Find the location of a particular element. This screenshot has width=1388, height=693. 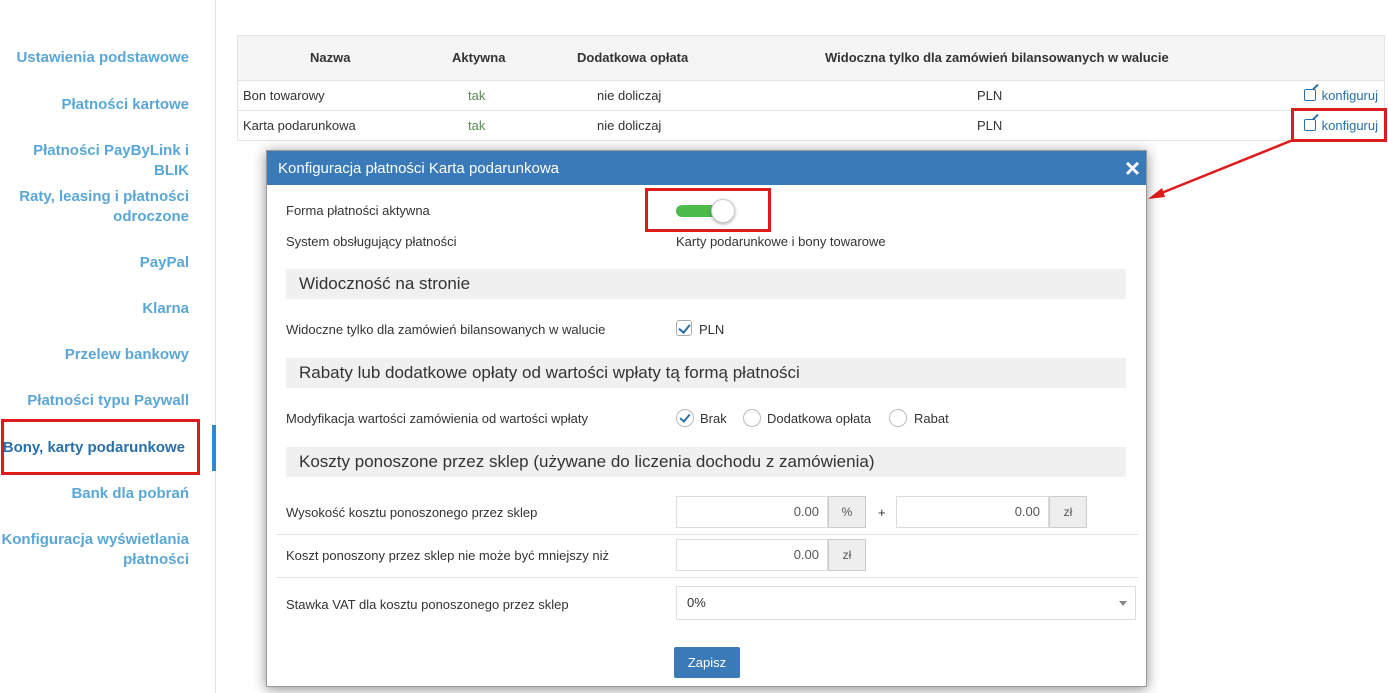

active-label: Forma płatności aktywna is located at coordinates (358, 210).